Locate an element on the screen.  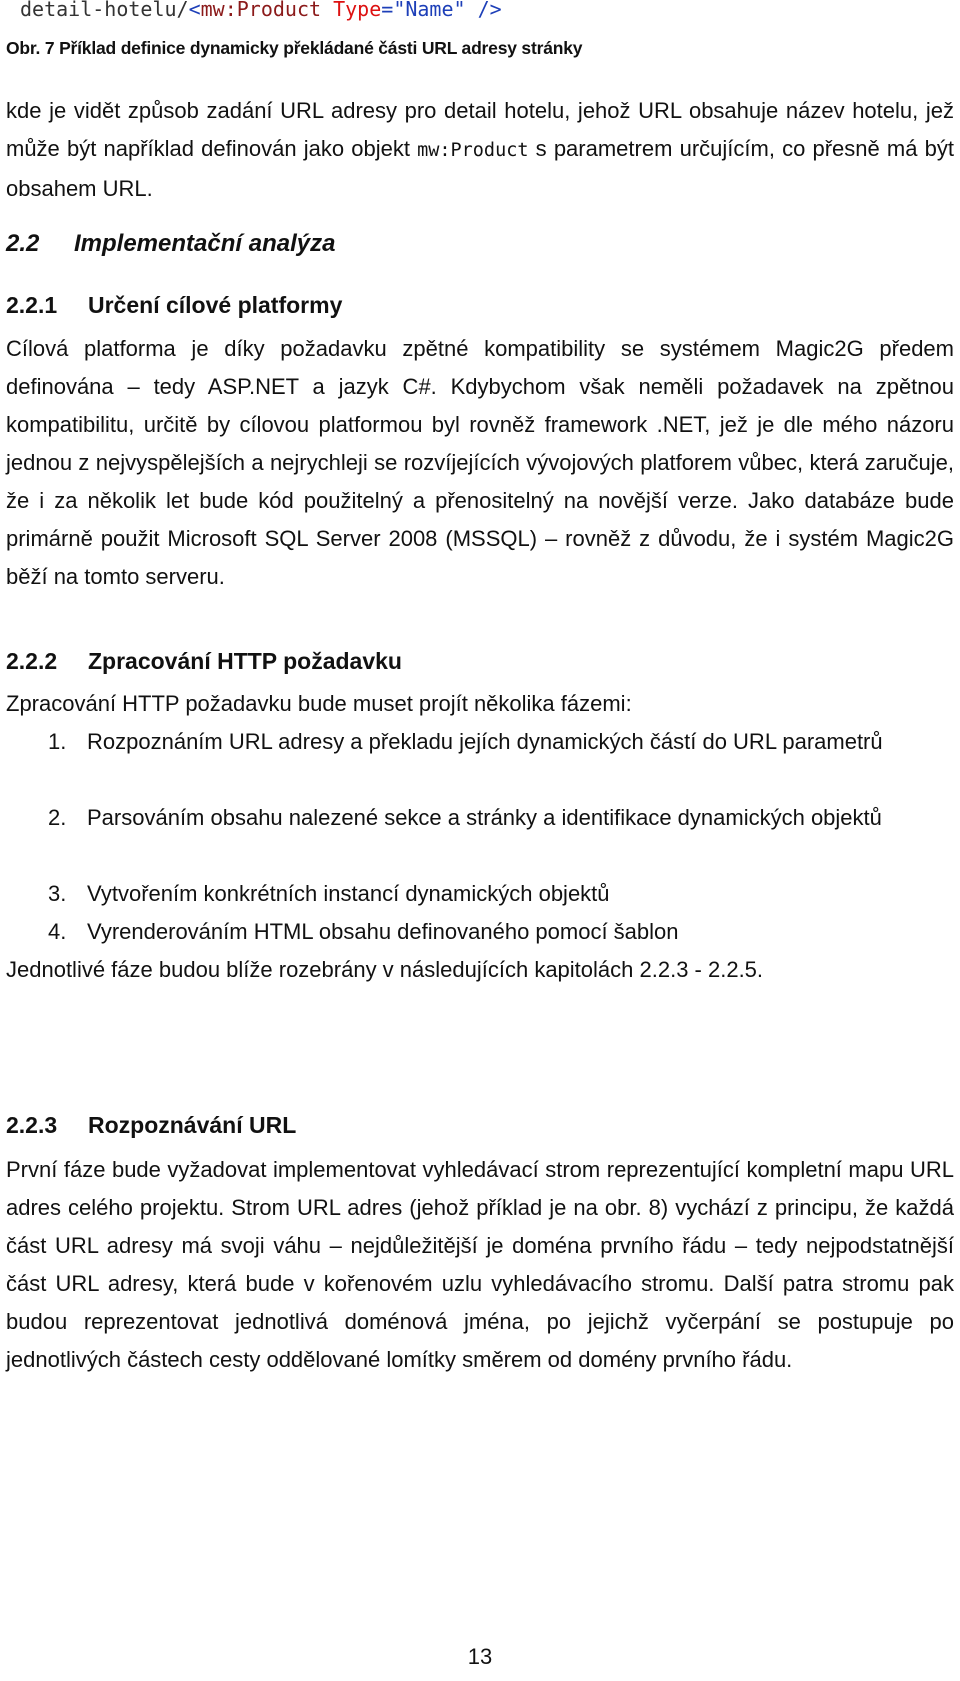
section-title: Zpracování HTTP požadavku is located at coordinates (245, 661).